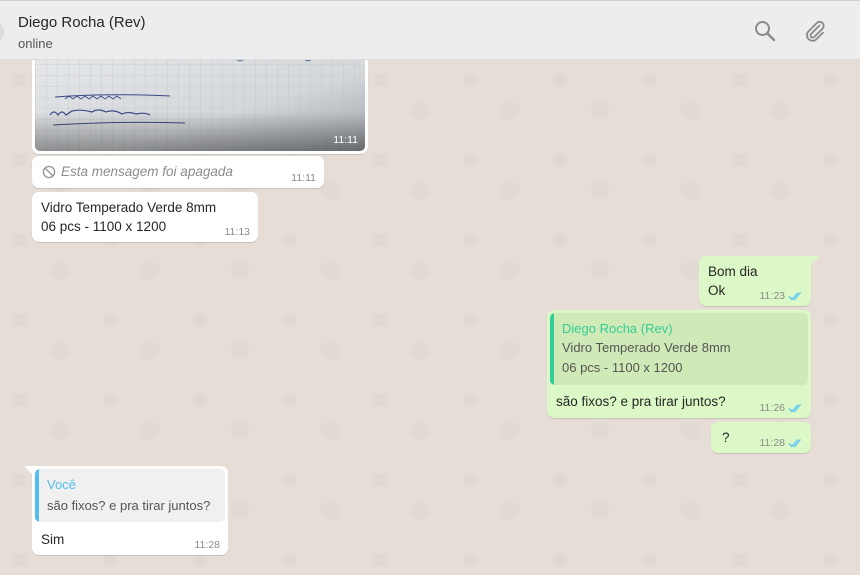 The height and width of the screenshot is (575, 860). Describe the element at coordinates (646, 347) in the screenshot. I see `quote-text-line: Vidro Temperado Verde 8mm` at that location.